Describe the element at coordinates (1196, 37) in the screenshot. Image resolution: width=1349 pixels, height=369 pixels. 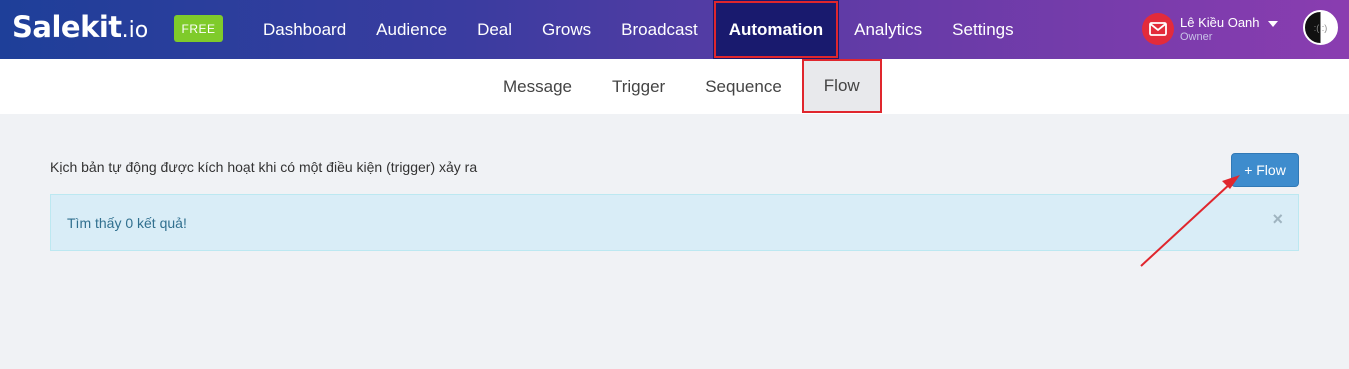
I see `user-role: Owner` at that location.